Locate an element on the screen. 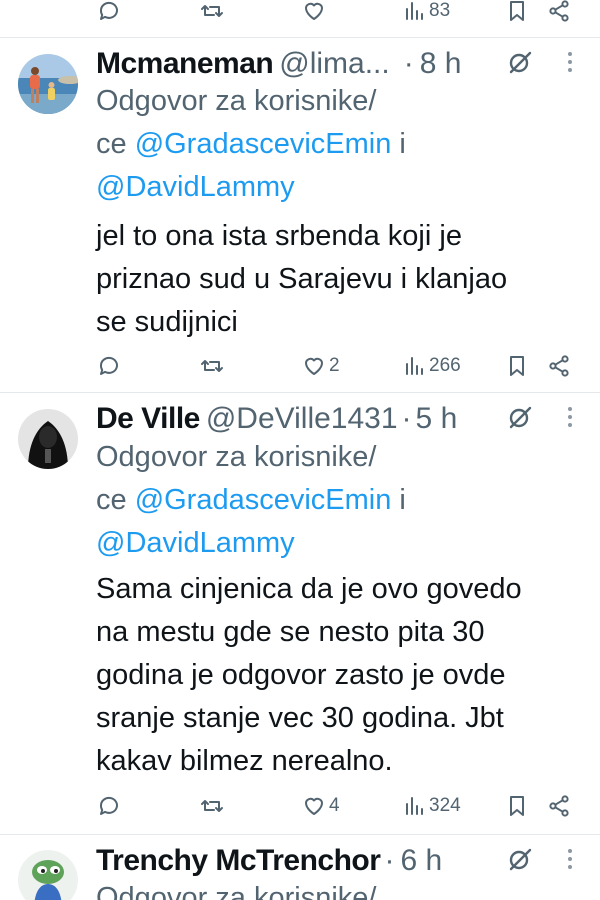  views-button: 83 is located at coordinates (426, 13).